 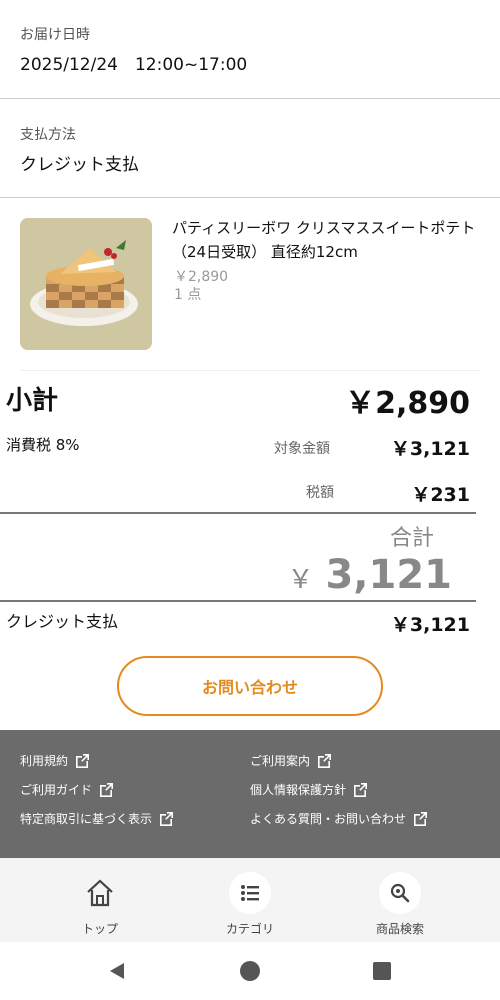 What do you see at coordinates (400, 893) in the screenshot?
I see `search-icon` at bounding box center [400, 893].